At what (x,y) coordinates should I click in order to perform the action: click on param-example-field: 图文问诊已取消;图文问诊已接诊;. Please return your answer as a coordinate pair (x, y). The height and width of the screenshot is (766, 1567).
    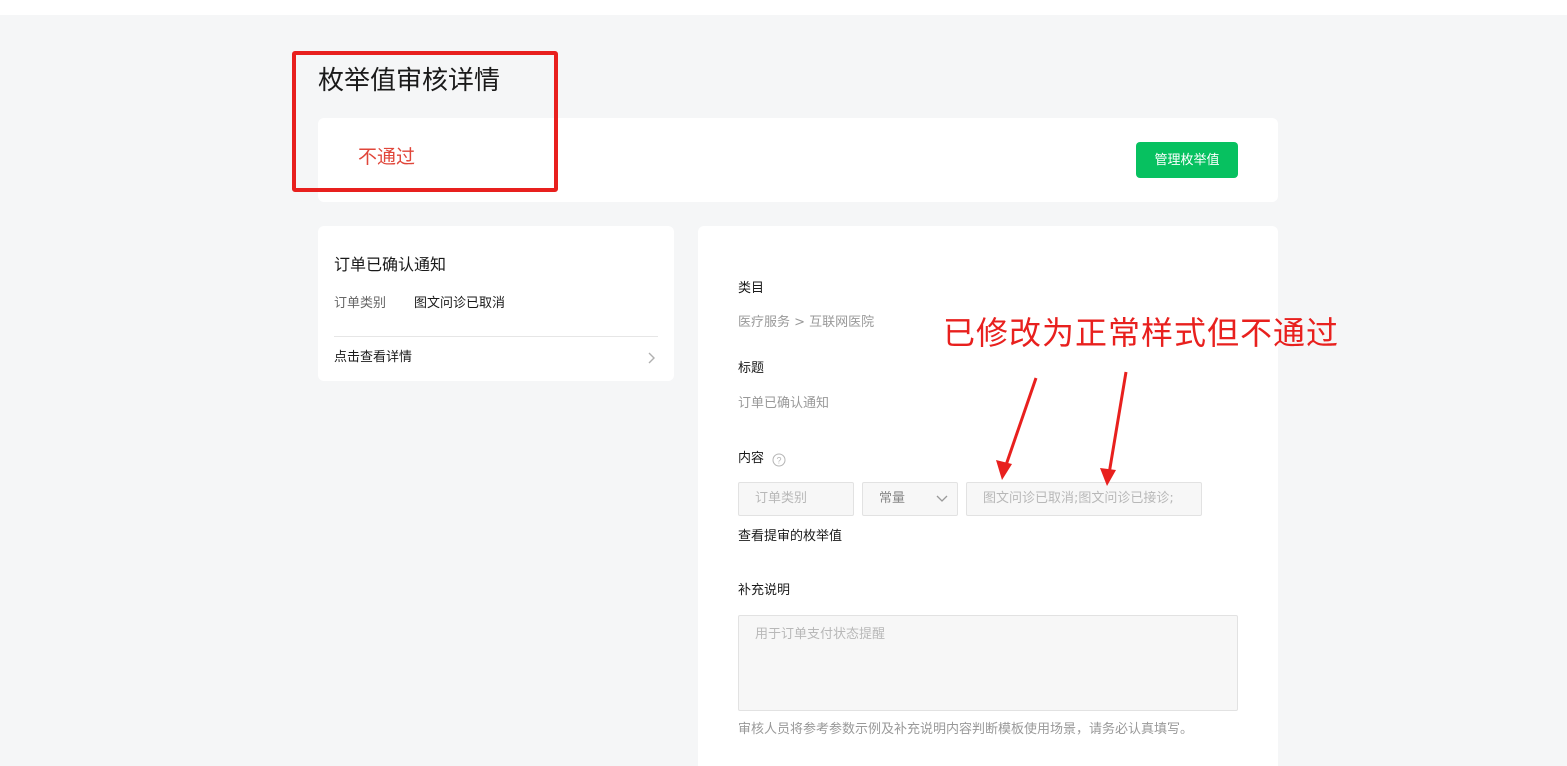
    Looking at the image, I should click on (1084, 499).